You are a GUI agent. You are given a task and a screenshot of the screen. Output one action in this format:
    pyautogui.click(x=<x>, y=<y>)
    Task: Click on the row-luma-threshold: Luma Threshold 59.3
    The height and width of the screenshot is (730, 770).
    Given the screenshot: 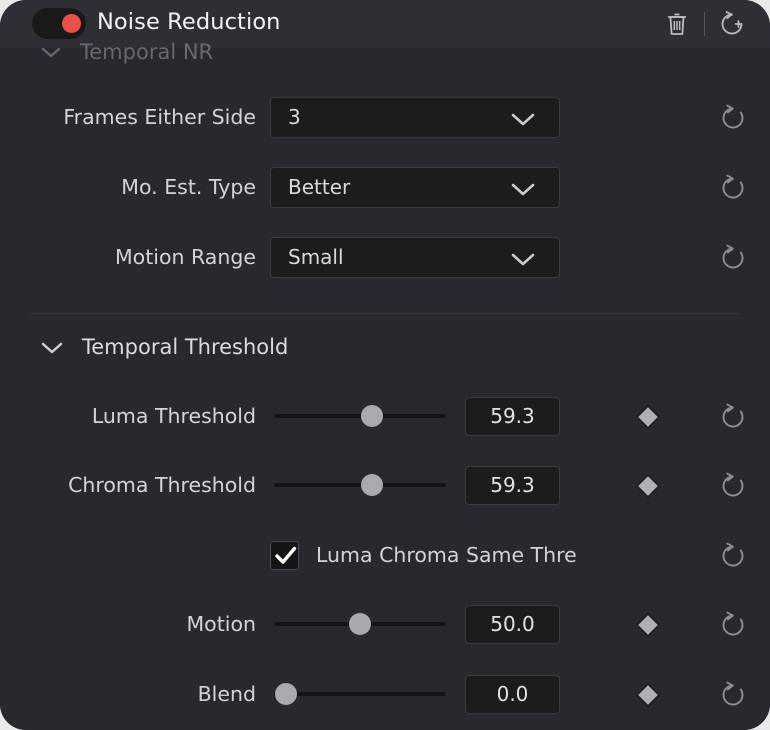 What is the action you would take?
    pyautogui.click(x=385, y=416)
    